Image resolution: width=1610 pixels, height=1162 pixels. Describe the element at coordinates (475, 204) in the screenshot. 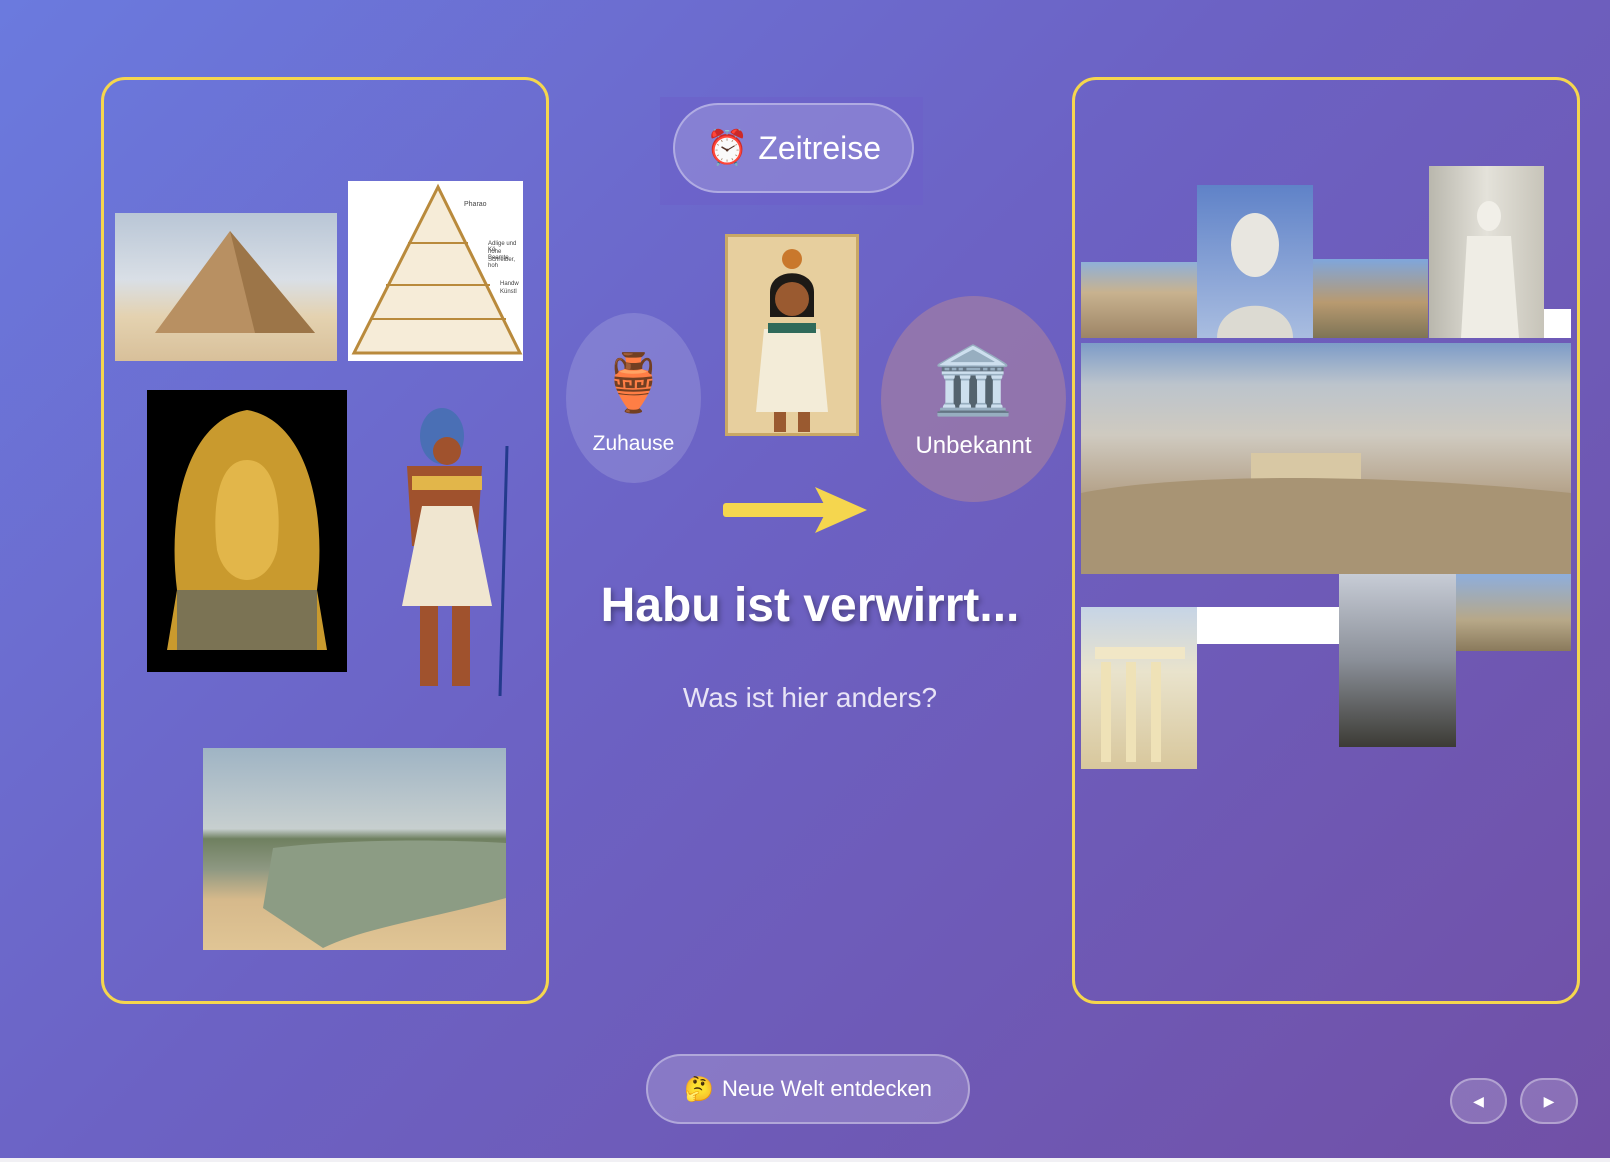

I see `label-pharao: Pharao` at that location.